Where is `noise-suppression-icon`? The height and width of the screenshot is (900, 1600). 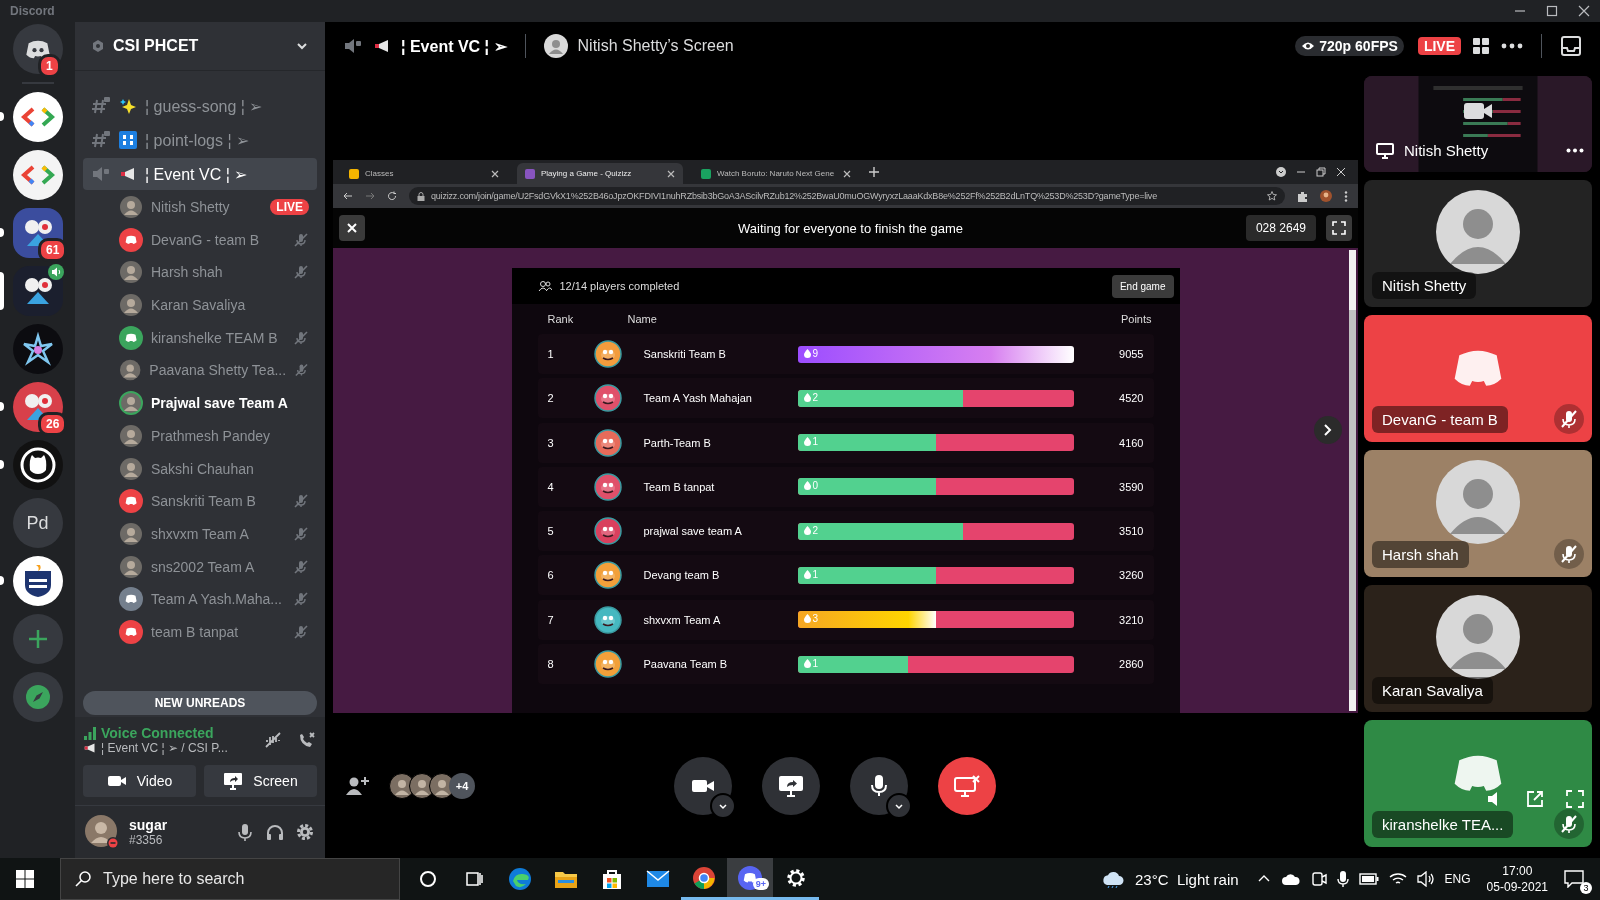 noise-suppression-icon is located at coordinates (273, 740).